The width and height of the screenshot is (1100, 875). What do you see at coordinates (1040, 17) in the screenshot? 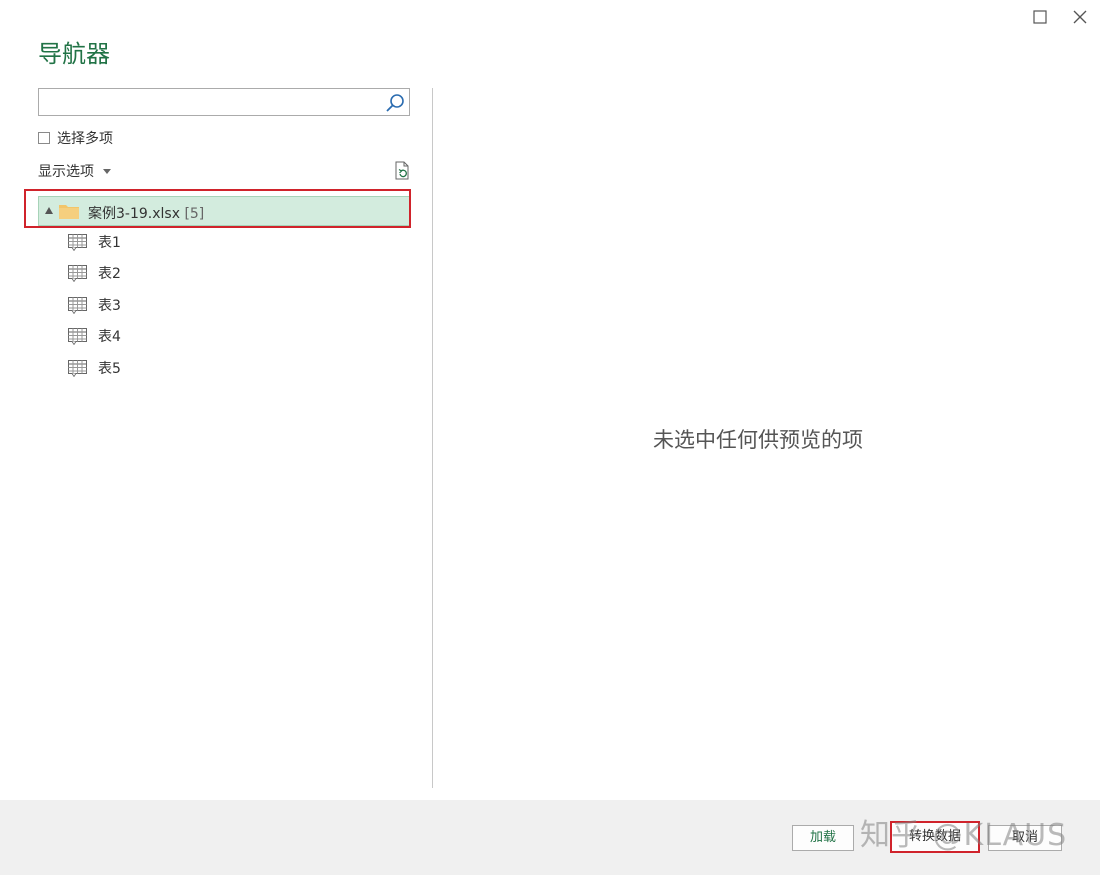
I see `maximize-icon` at bounding box center [1040, 17].